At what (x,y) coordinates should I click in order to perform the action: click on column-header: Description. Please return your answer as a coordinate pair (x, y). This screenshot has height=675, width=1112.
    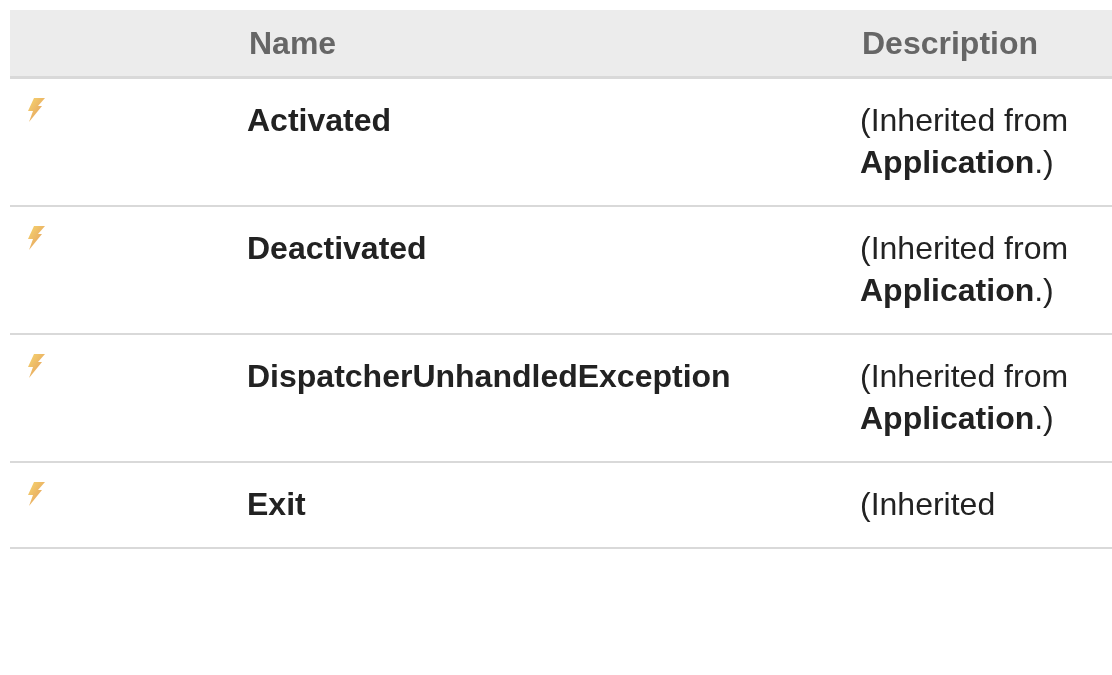
    Looking at the image, I should click on (978, 44).